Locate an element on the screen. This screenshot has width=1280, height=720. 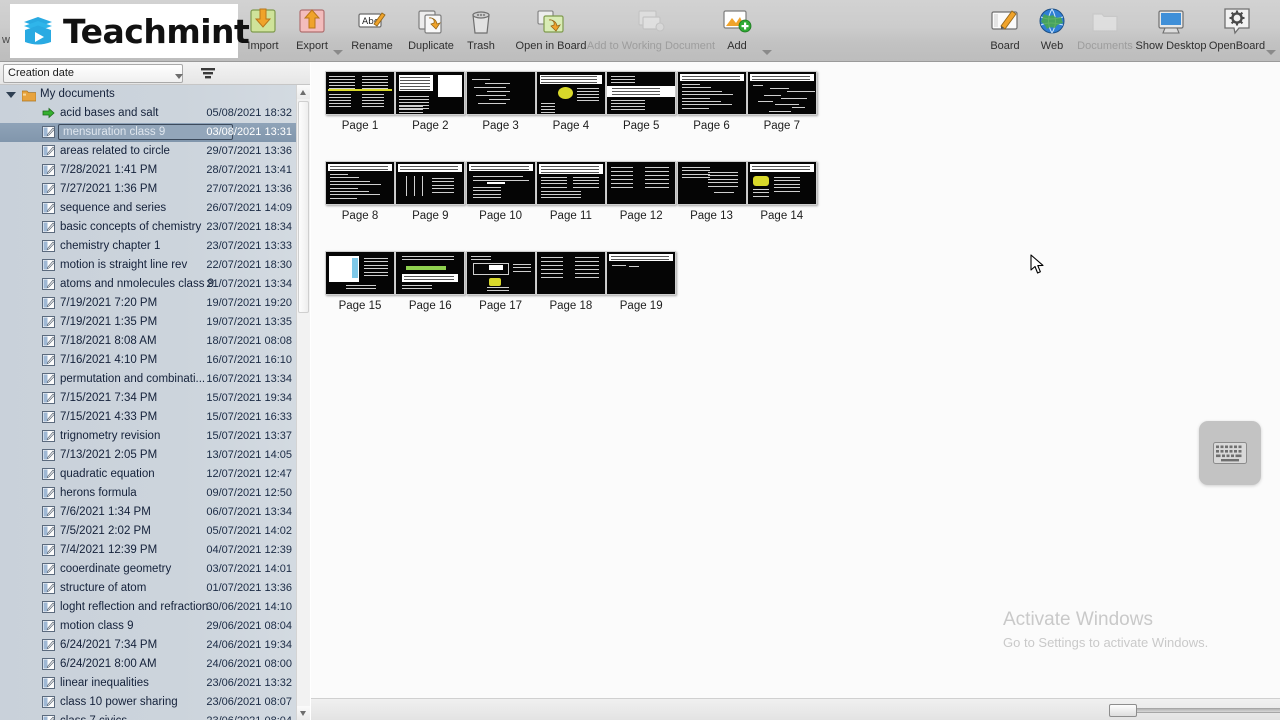
toolbar-button-trash: Trash is located at coordinates (481, 31).